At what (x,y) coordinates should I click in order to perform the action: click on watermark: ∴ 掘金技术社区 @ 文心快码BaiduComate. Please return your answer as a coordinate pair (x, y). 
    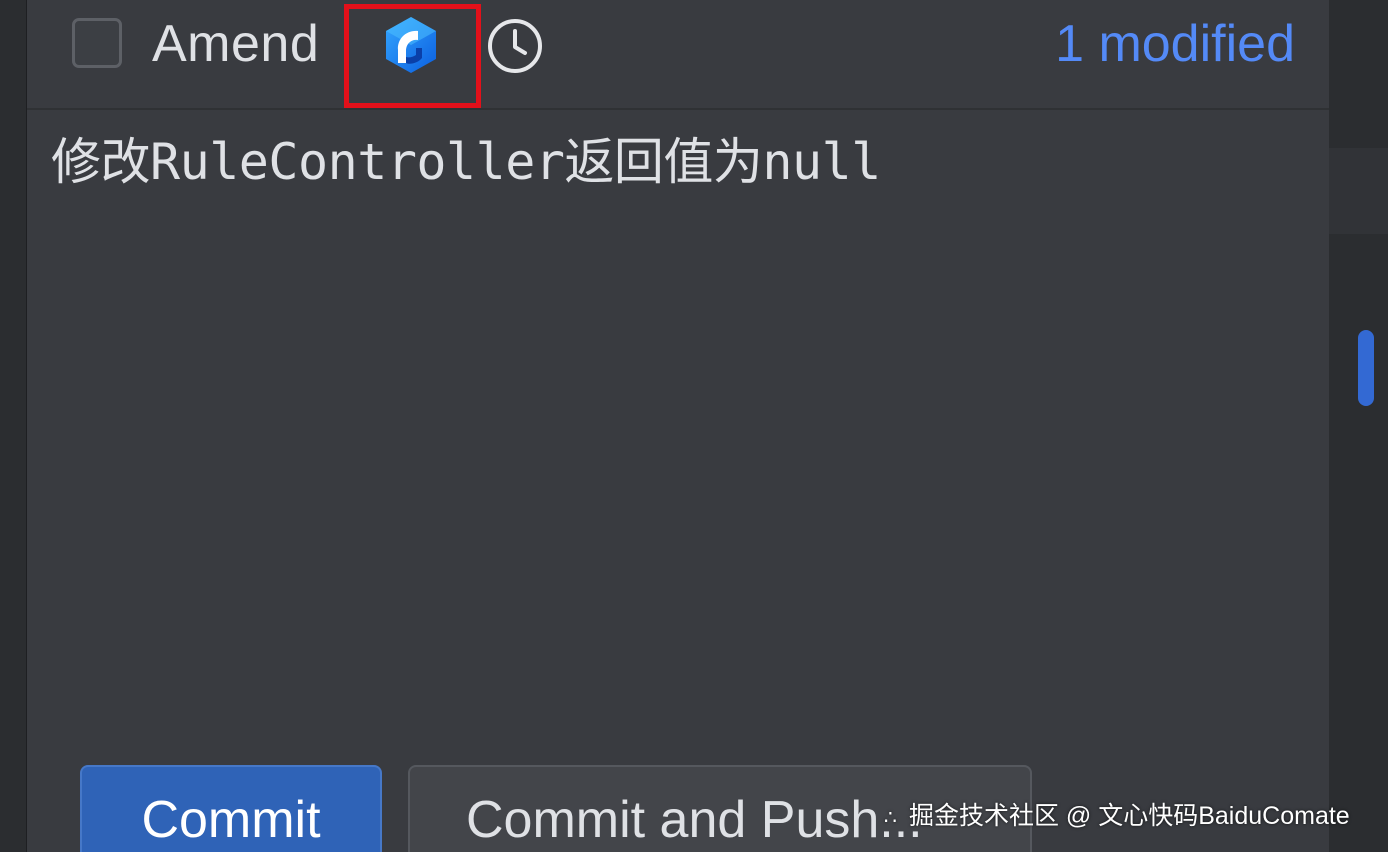
    Looking at the image, I should click on (1117, 816).